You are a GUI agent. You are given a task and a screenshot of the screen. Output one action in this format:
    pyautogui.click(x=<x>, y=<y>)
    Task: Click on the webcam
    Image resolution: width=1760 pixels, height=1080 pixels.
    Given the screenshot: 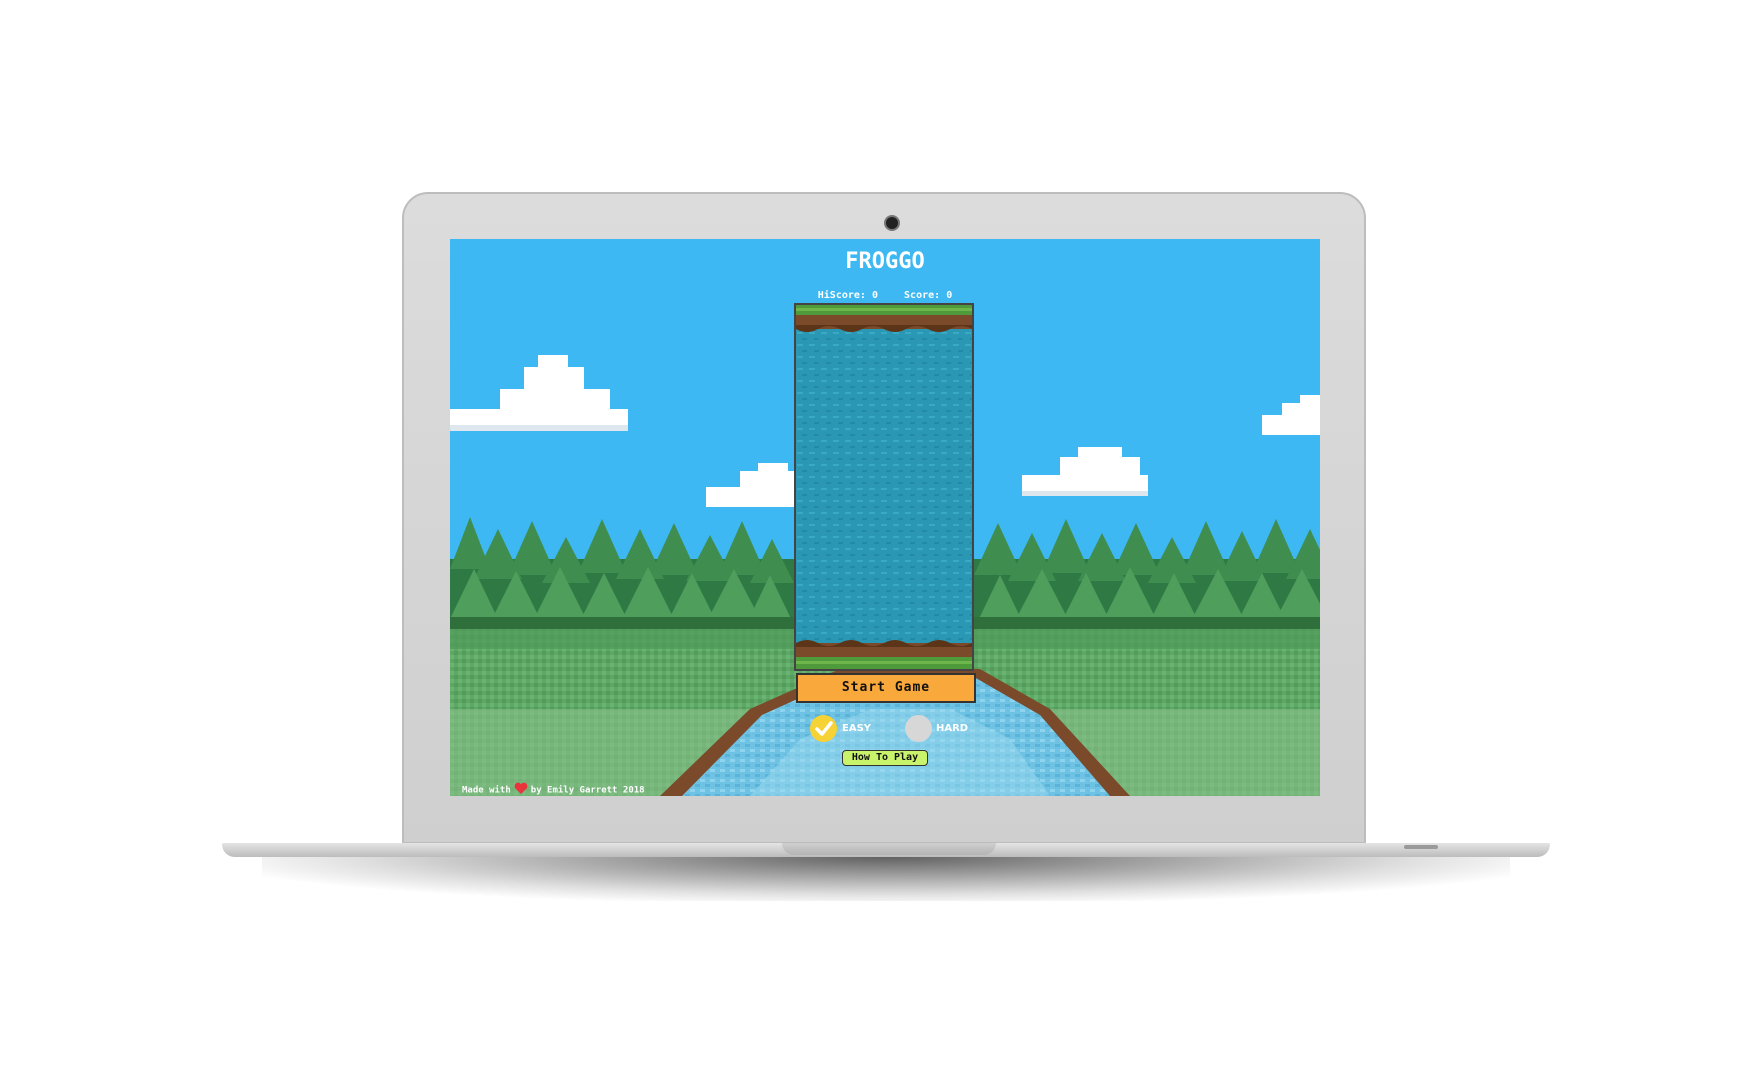 What is the action you would take?
    pyautogui.click(x=892, y=223)
    